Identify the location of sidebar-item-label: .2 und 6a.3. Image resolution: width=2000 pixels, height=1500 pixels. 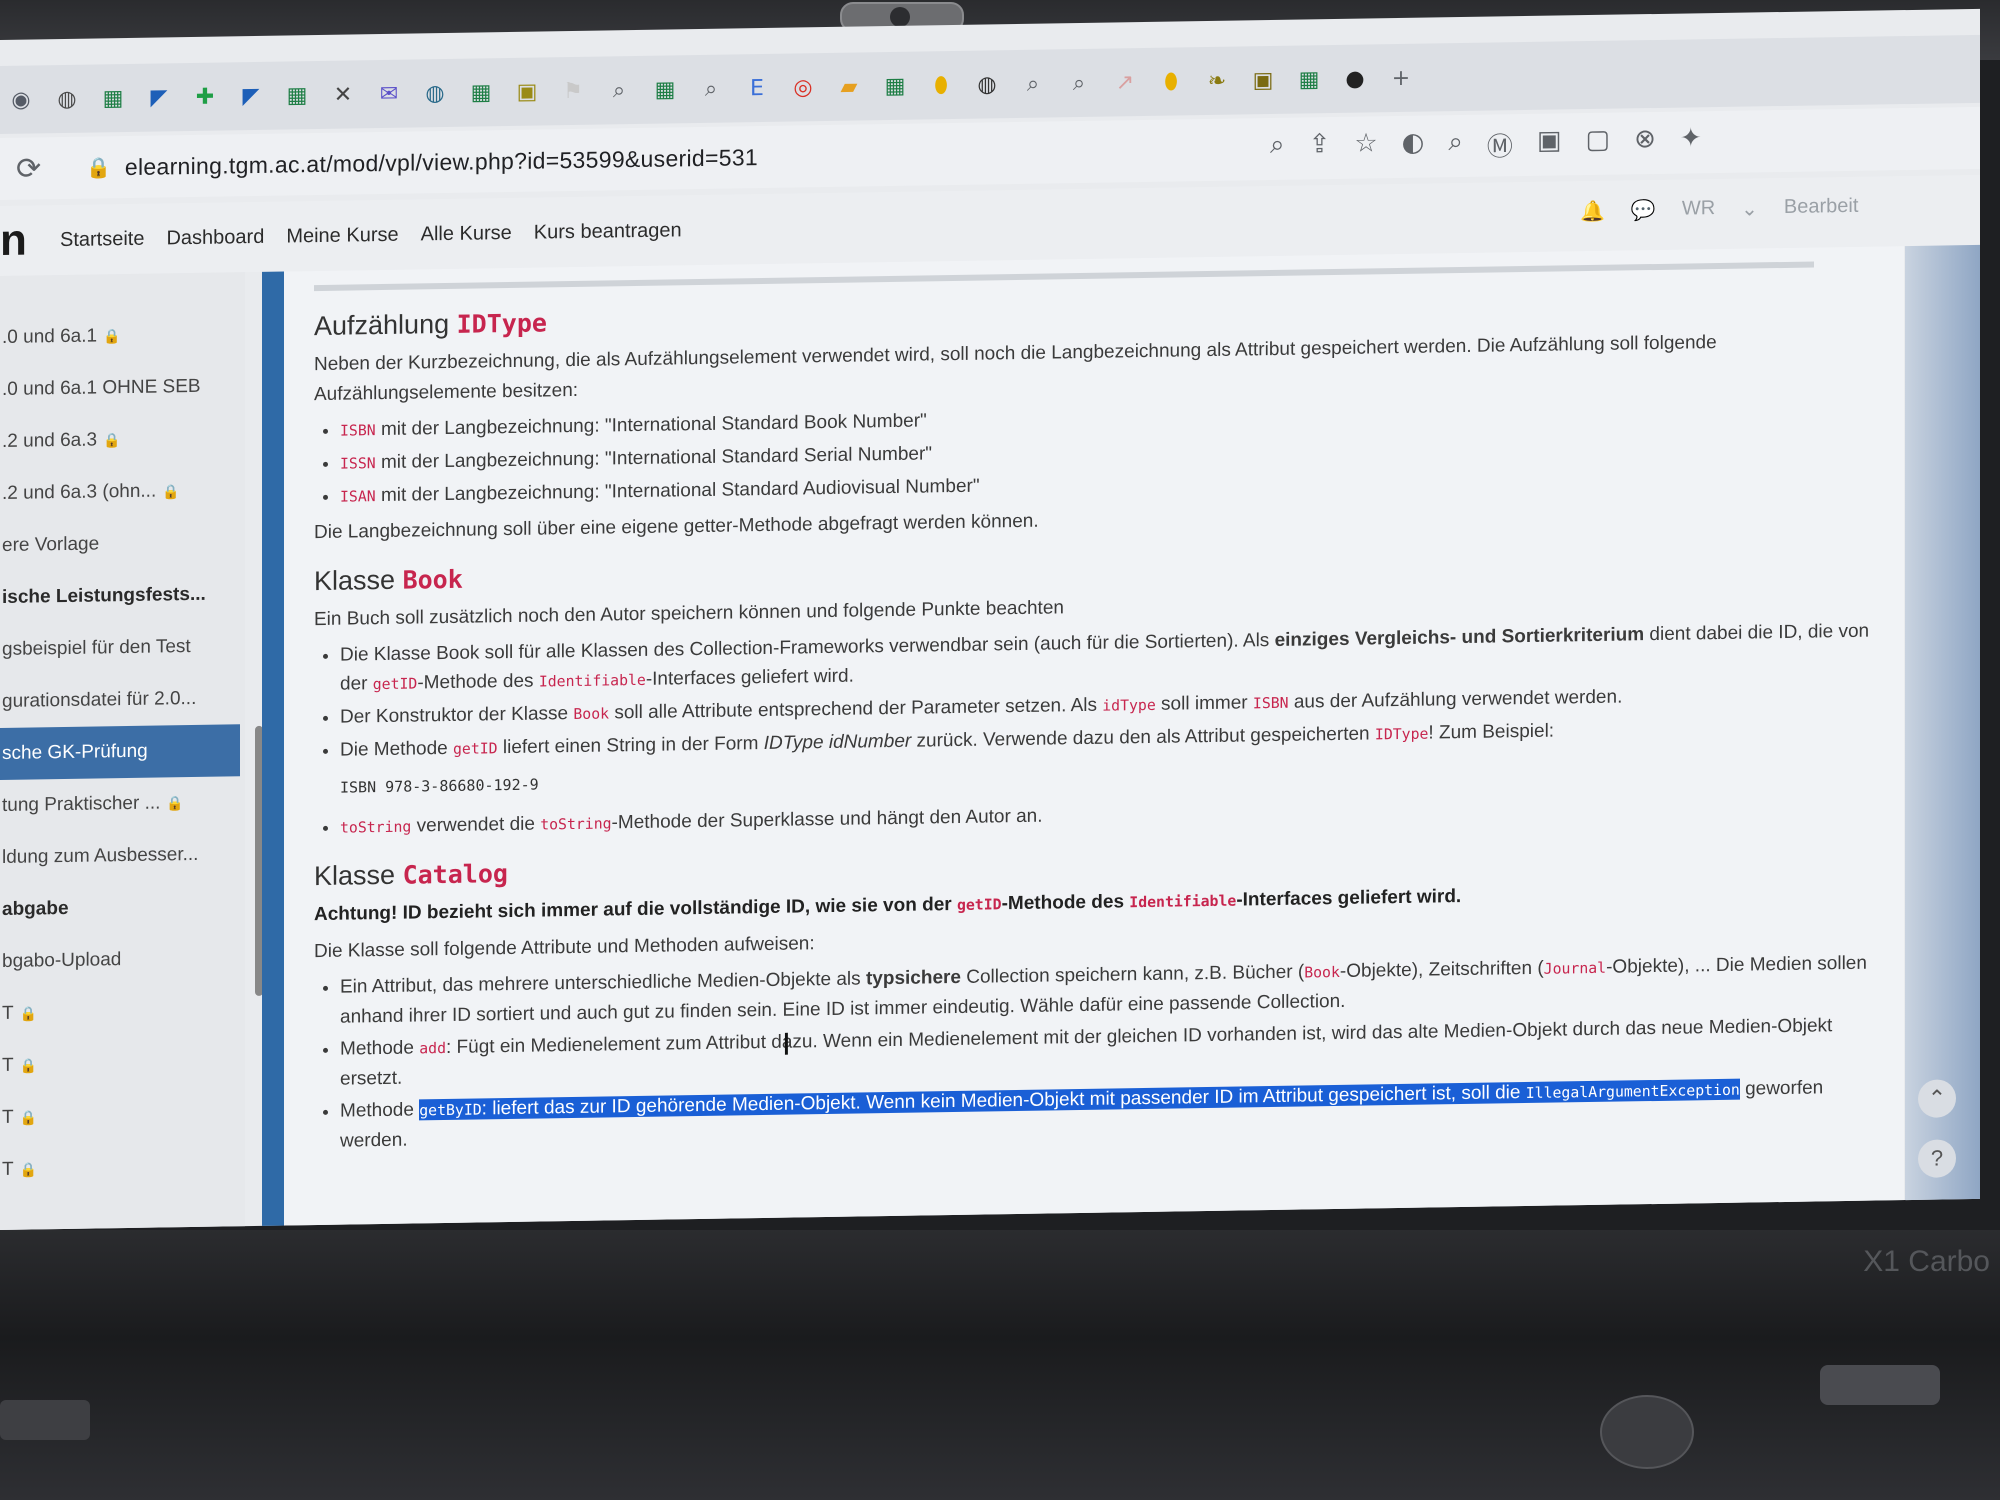
(50, 440).